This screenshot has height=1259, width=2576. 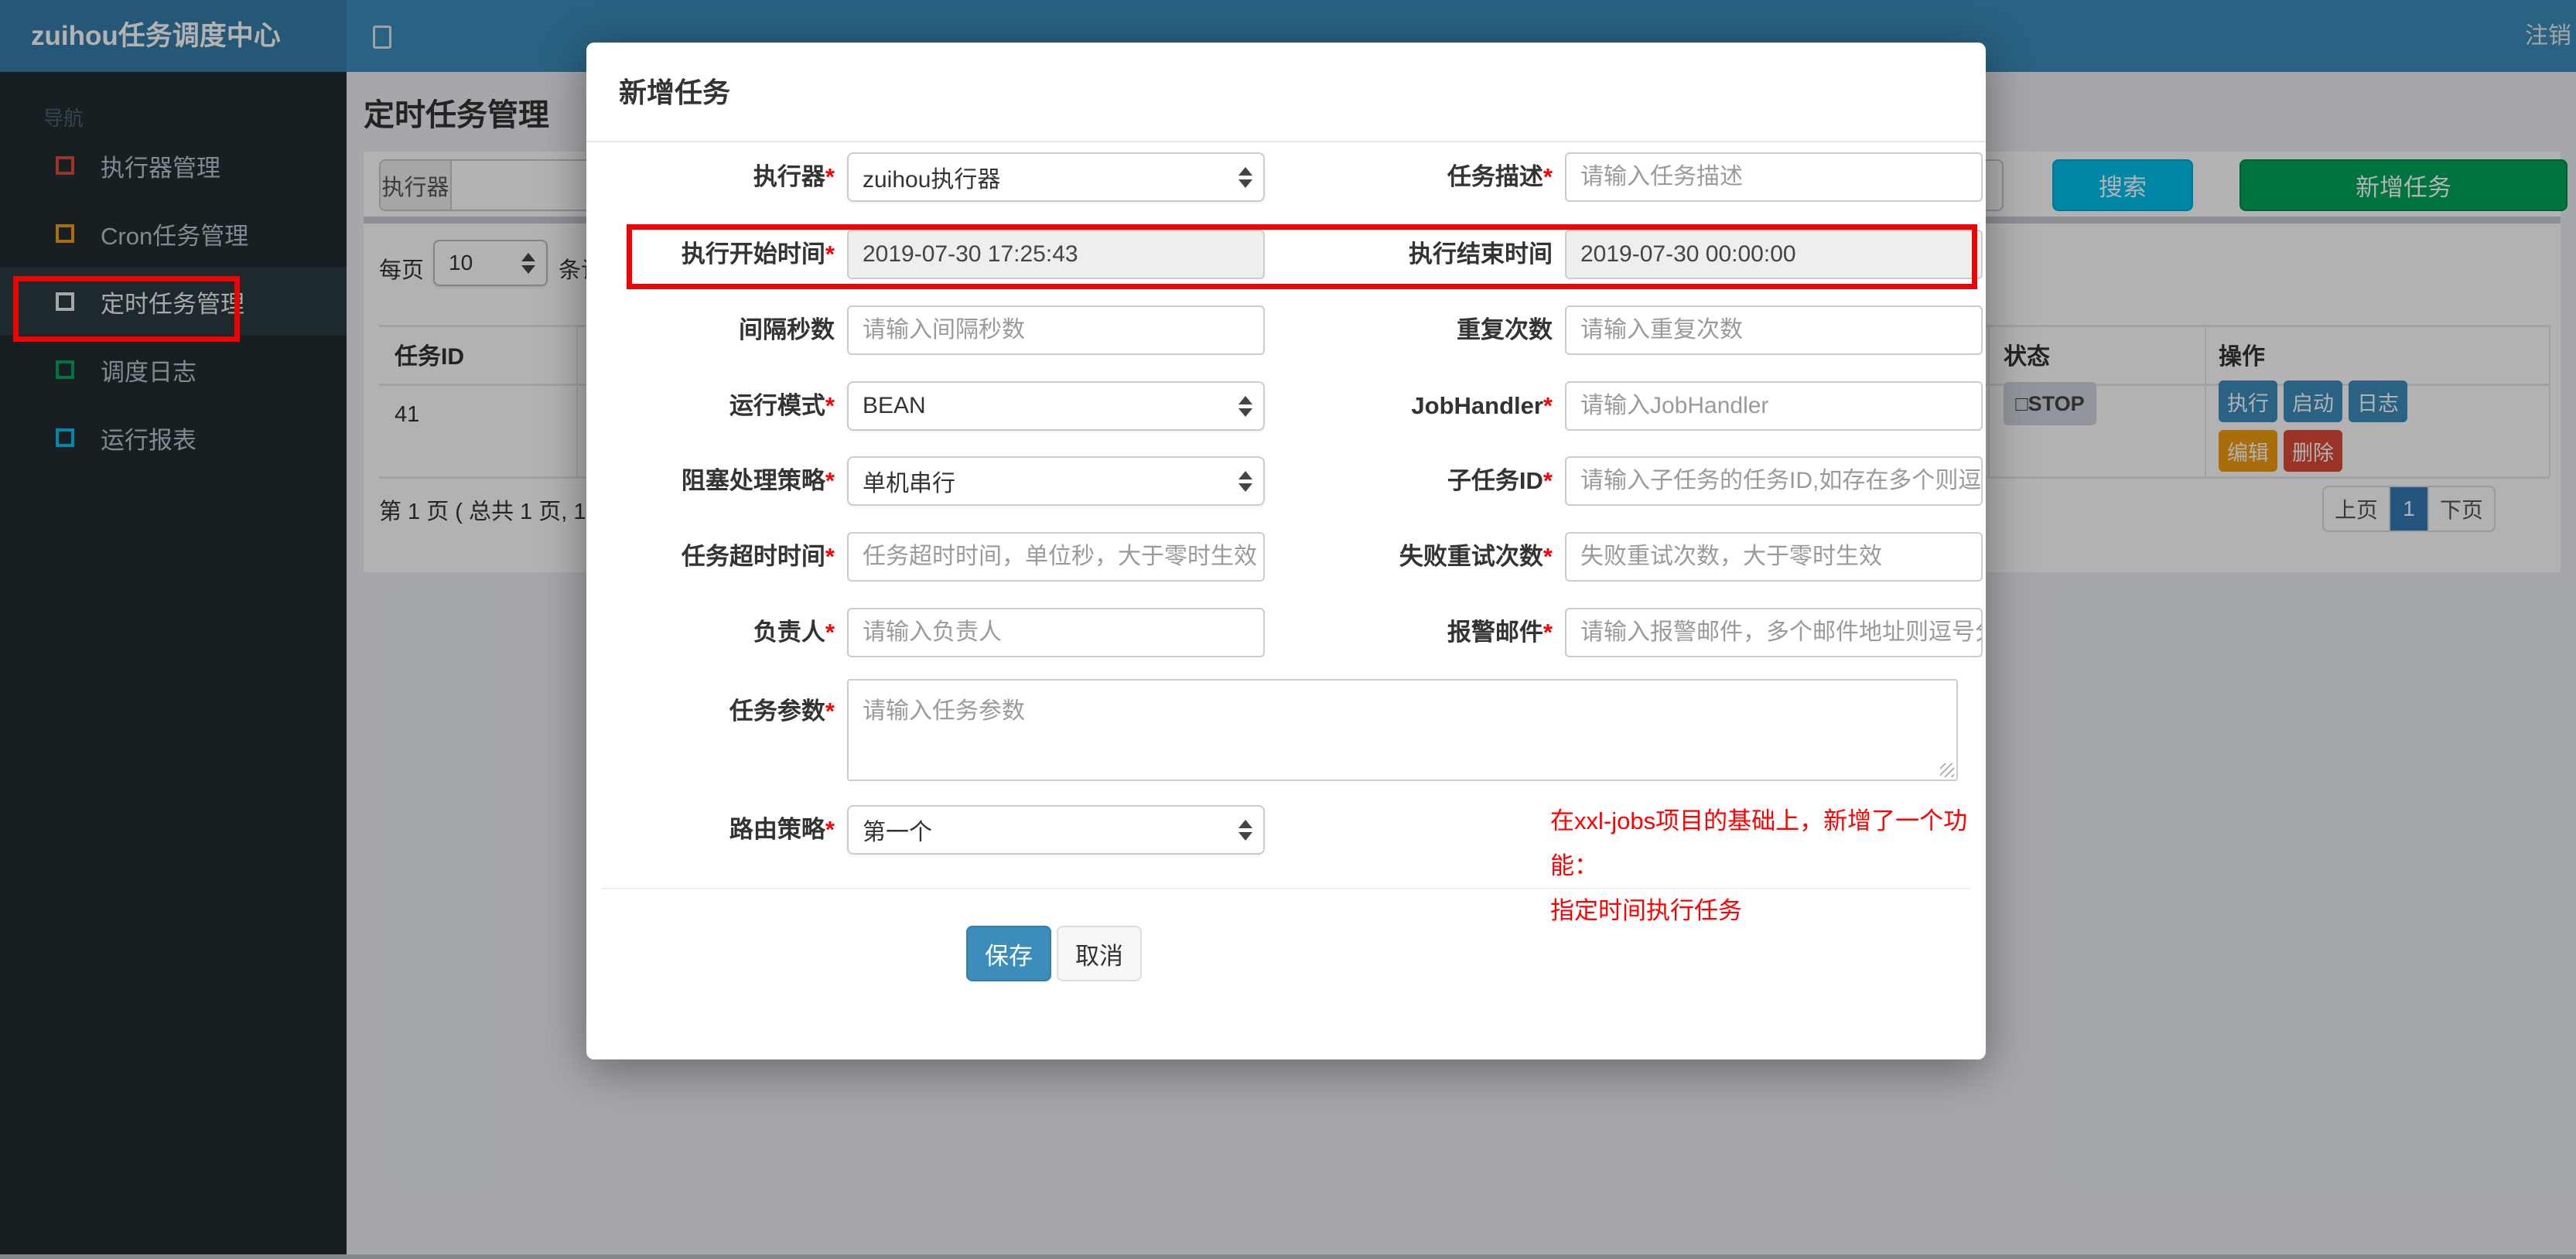 What do you see at coordinates (1482, 406) in the screenshot?
I see `job-handler-field-label: JobHandler*` at bounding box center [1482, 406].